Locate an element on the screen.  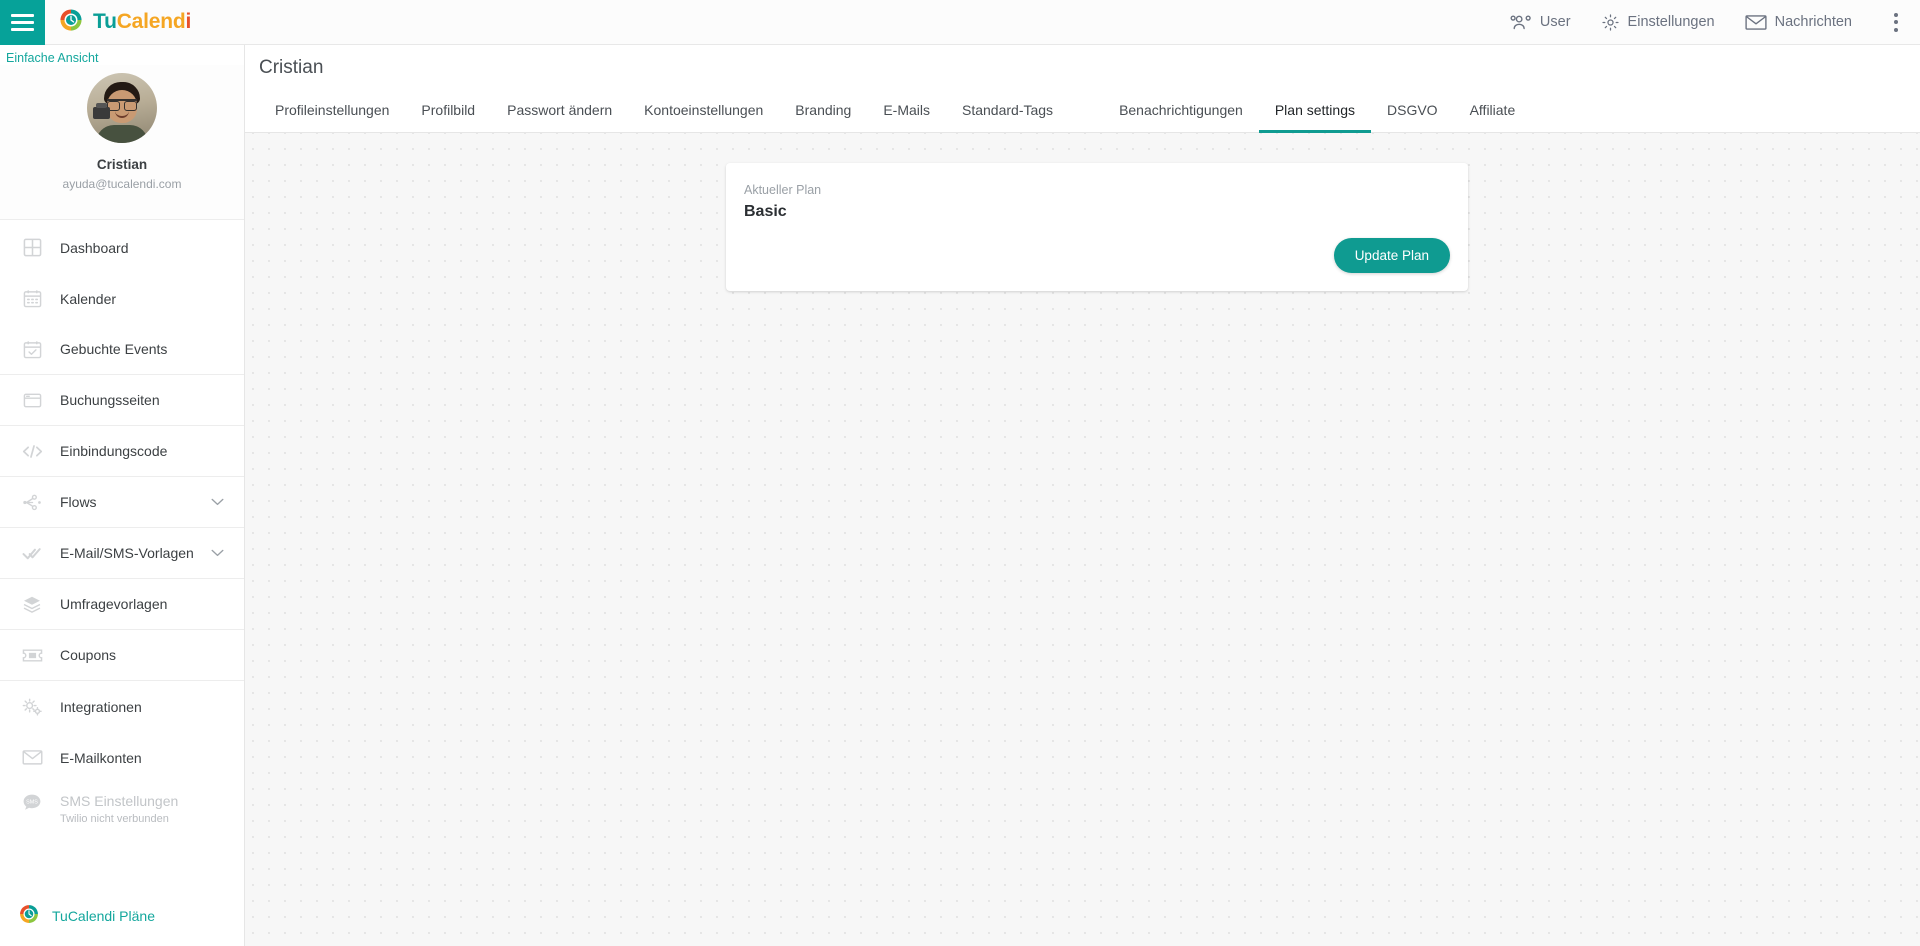
avatar is located at coordinates (122, 108).